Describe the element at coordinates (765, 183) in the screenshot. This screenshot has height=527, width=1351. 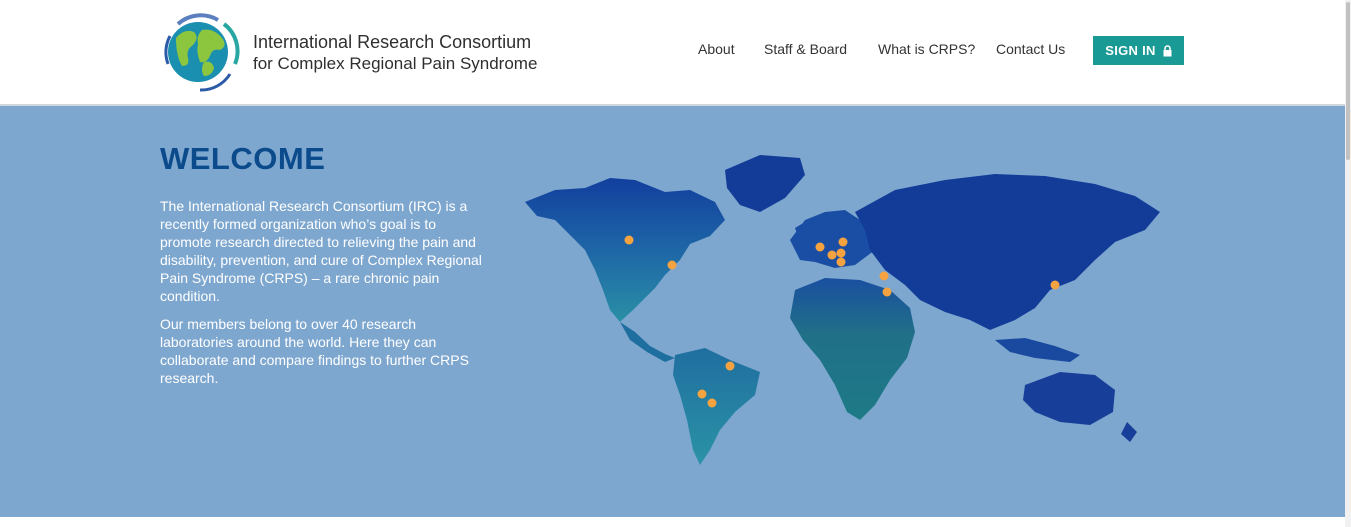
I see `greenland-shape` at that location.